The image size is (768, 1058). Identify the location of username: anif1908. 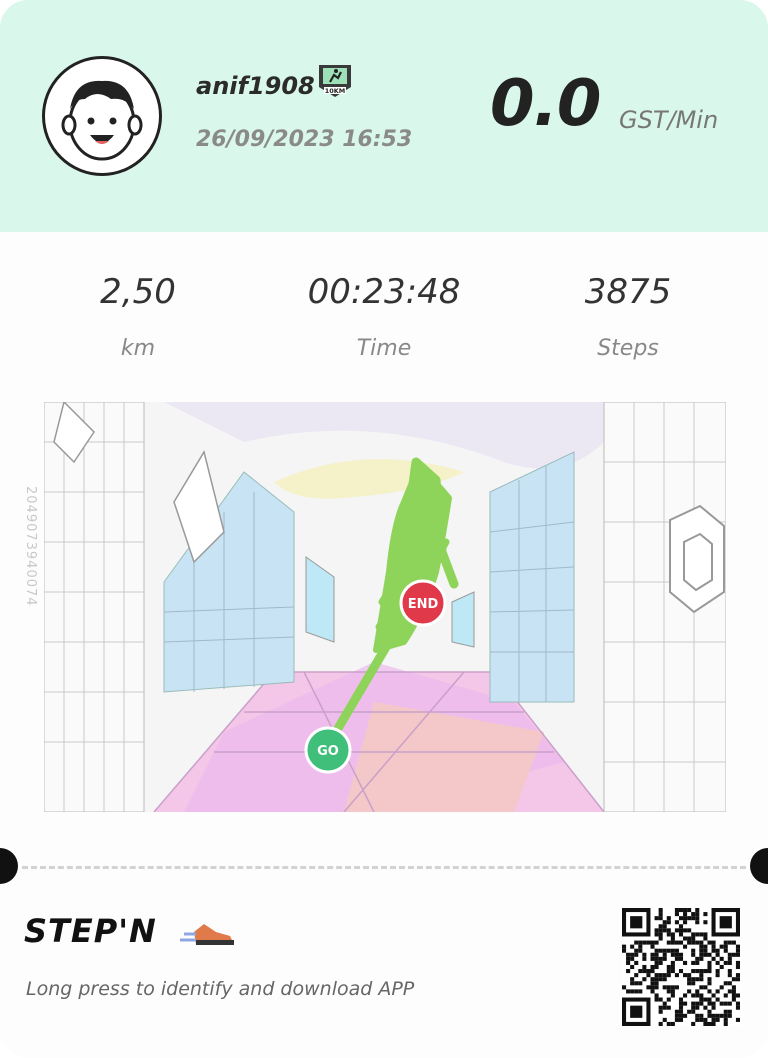
(255, 86).